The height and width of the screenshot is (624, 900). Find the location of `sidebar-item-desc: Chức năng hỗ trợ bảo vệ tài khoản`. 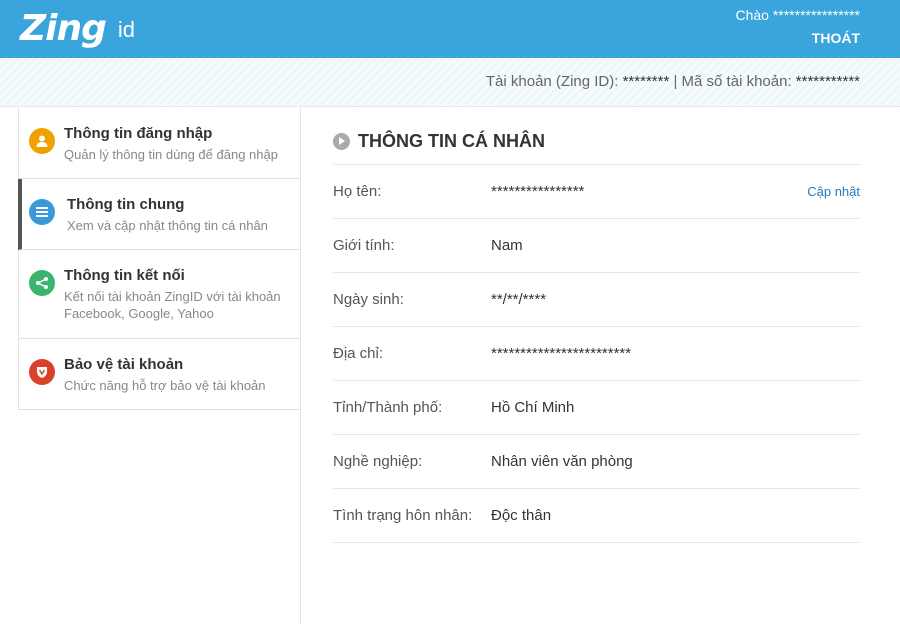

sidebar-item-desc: Chức năng hỗ trợ bảo vệ tài khoản is located at coordinates (165, 385).